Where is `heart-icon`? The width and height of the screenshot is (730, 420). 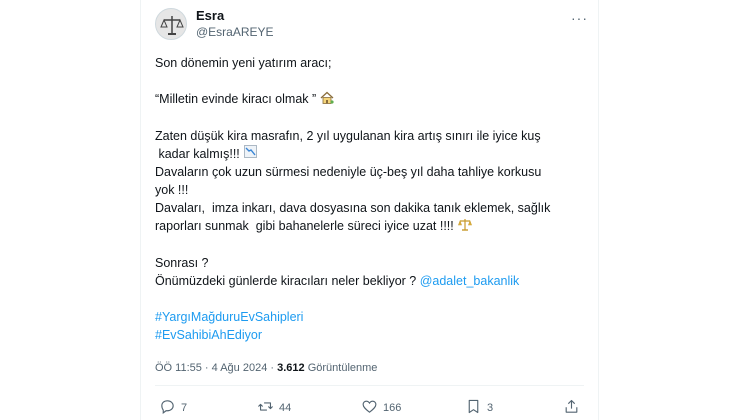 heart-icon is located at coordinates (369, 408).